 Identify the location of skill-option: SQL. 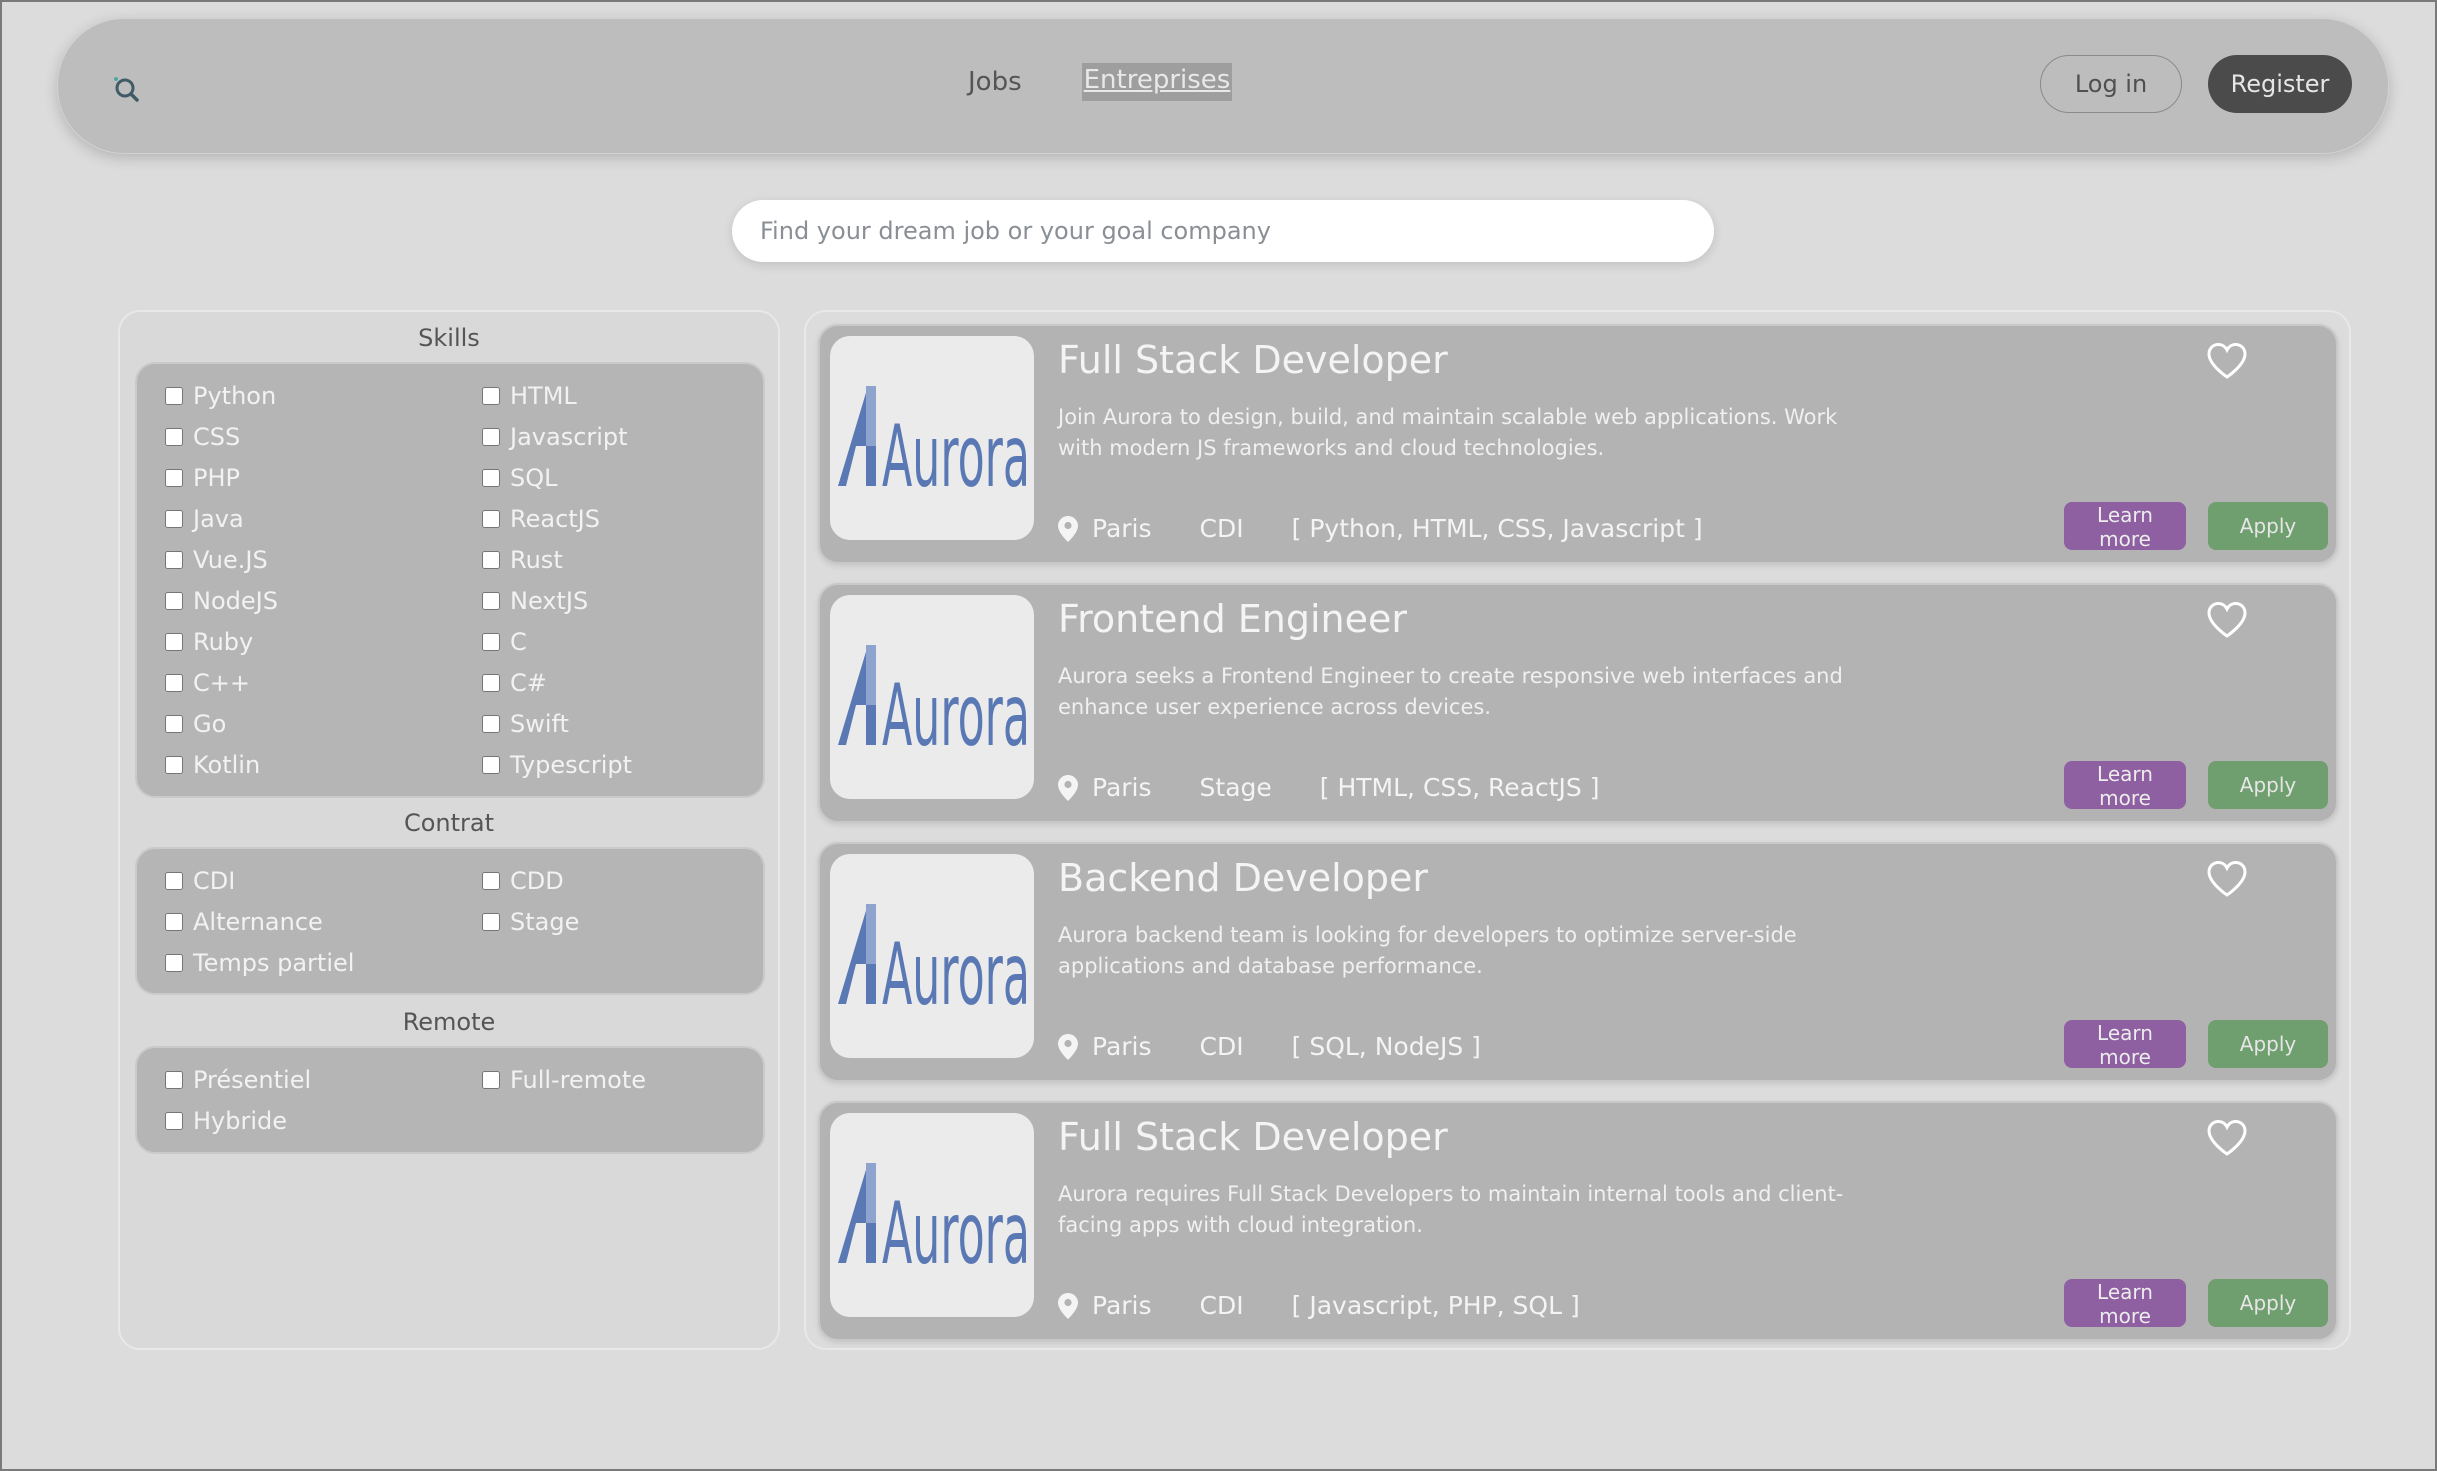
(520, 478).